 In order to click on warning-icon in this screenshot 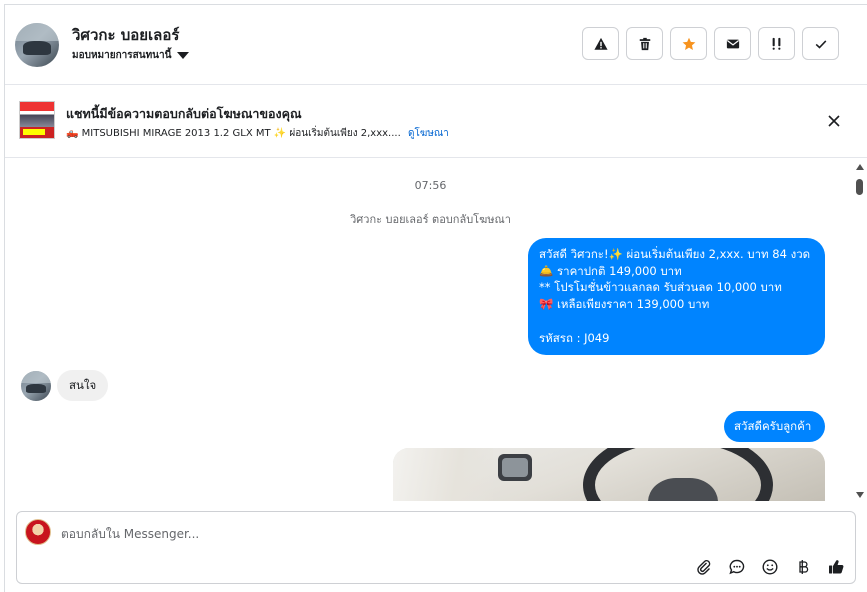, I will do `click(600, 43)`.